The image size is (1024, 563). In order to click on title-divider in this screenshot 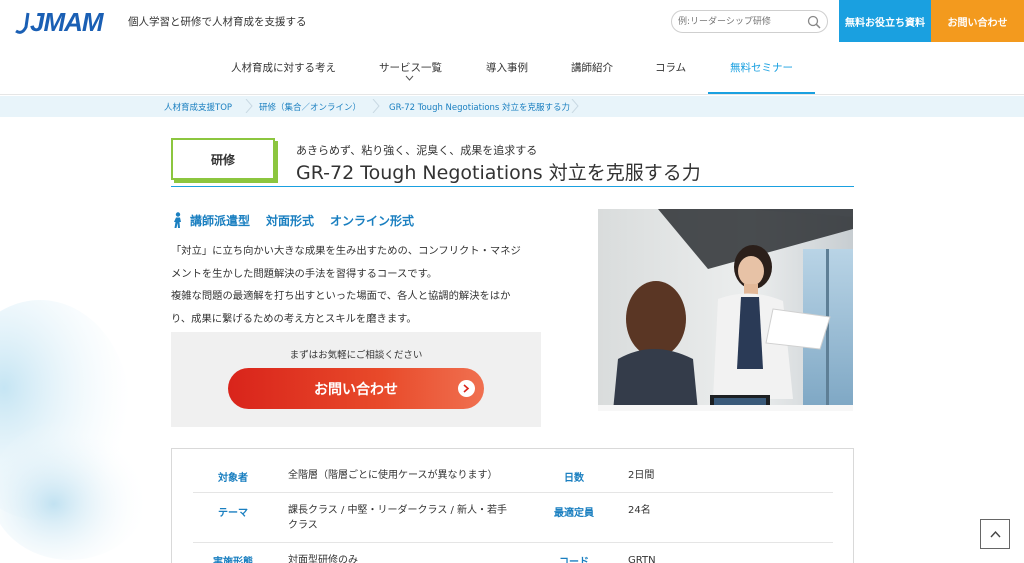, I will do `click(512, 186)`.